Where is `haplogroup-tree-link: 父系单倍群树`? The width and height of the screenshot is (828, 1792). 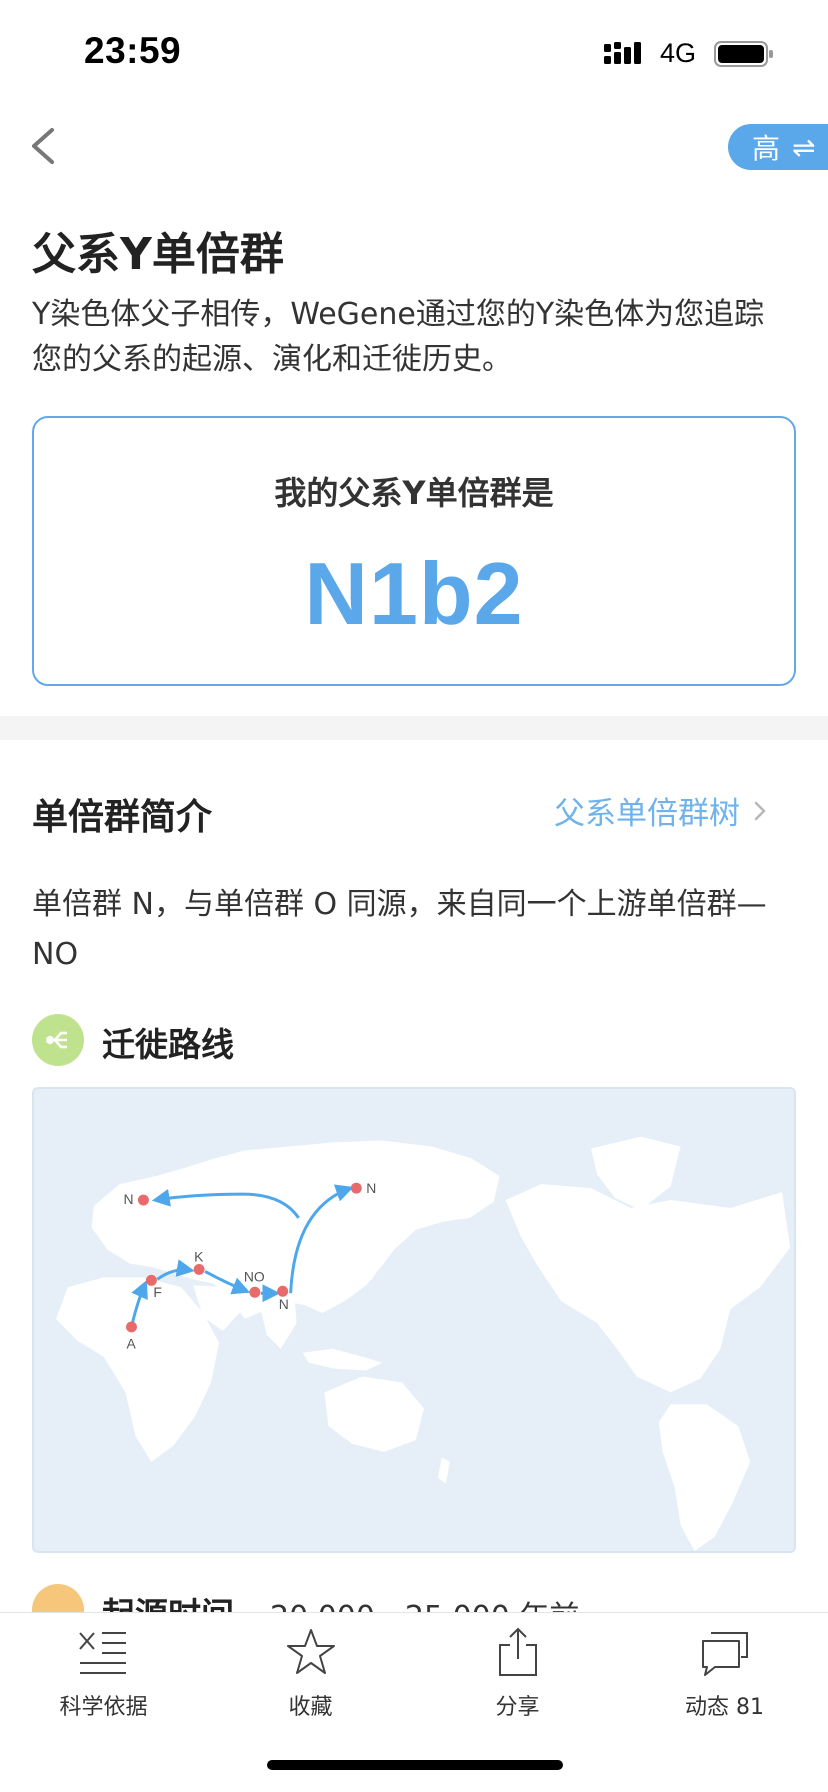
haplogroup-tree-link: 父系单倍群树 is located at coordinates (660, 810).